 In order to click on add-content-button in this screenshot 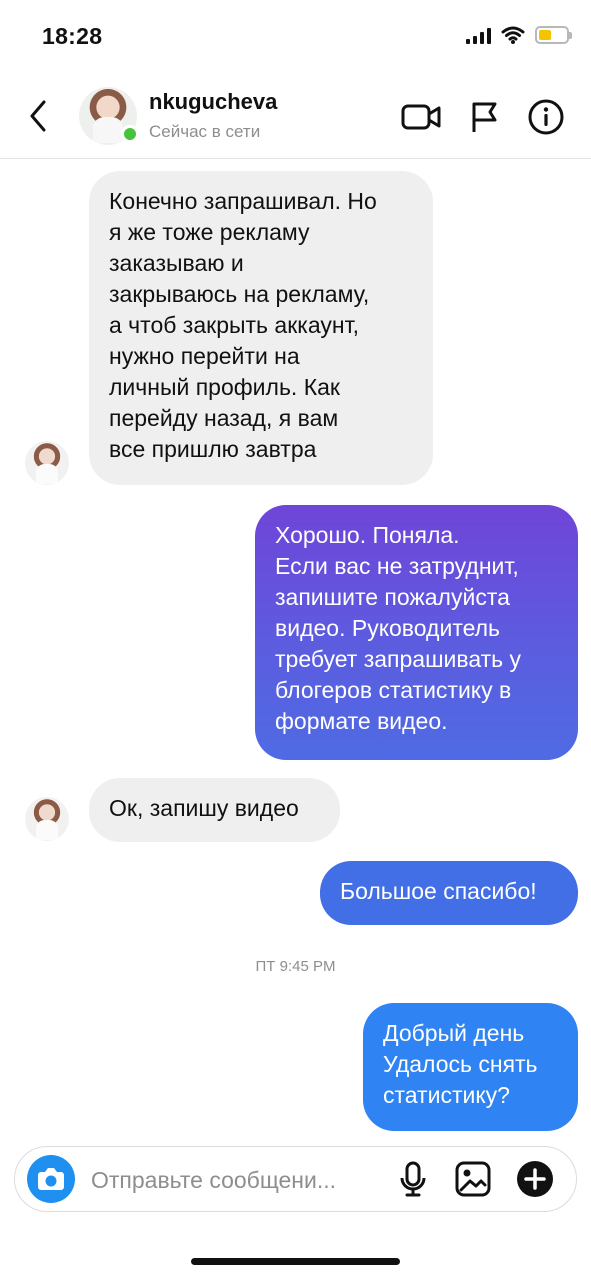, I will do `click(535, 1179)`.